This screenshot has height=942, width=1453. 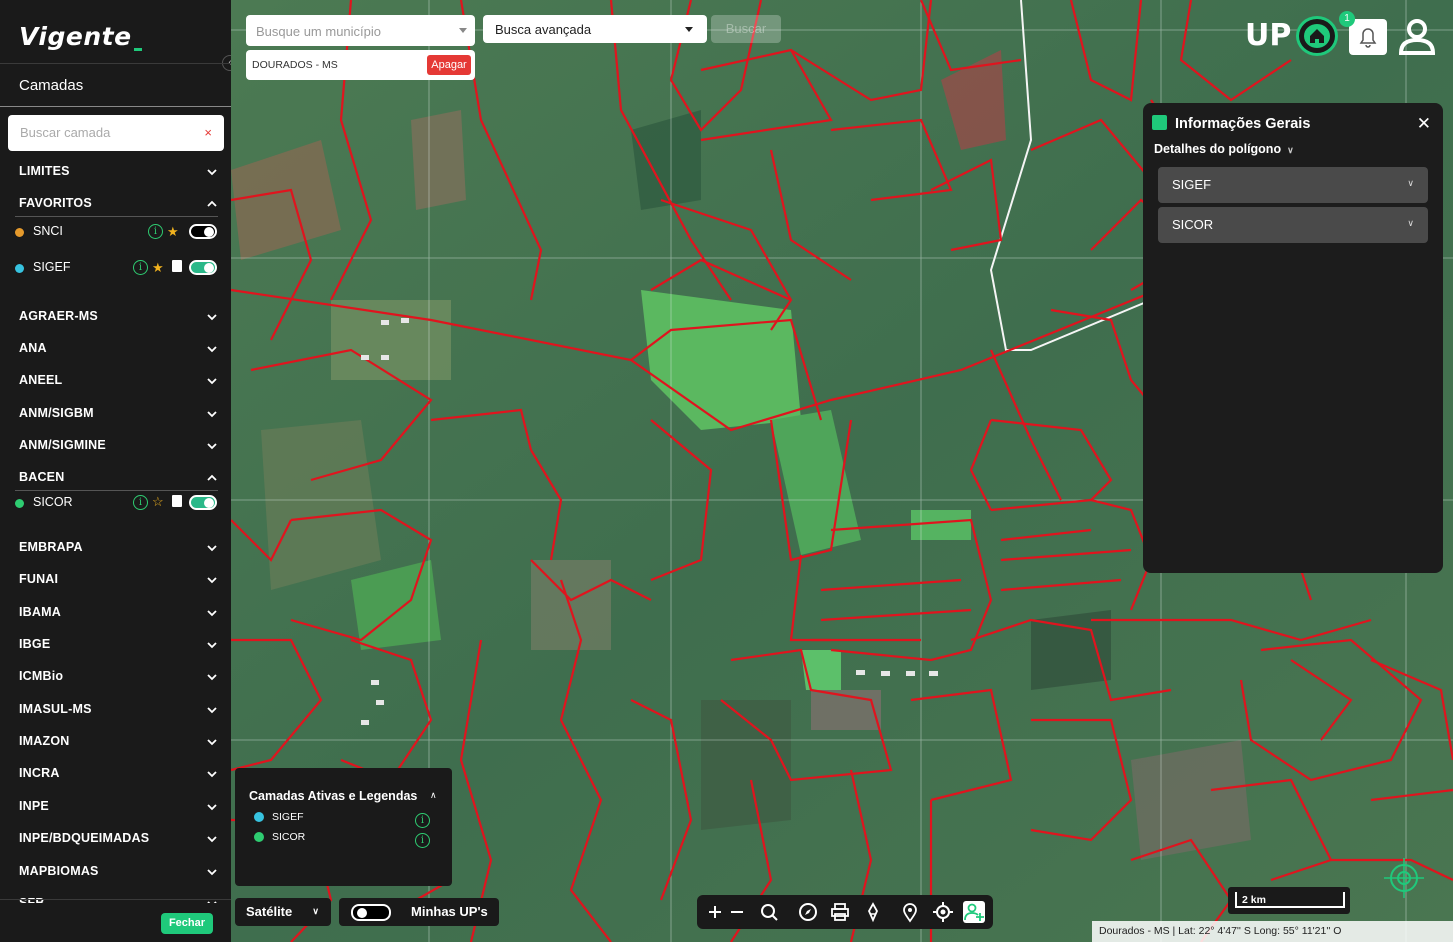 I want to click on layer-group-embrapa: EMBRAPA, so click(x=118, y=547).